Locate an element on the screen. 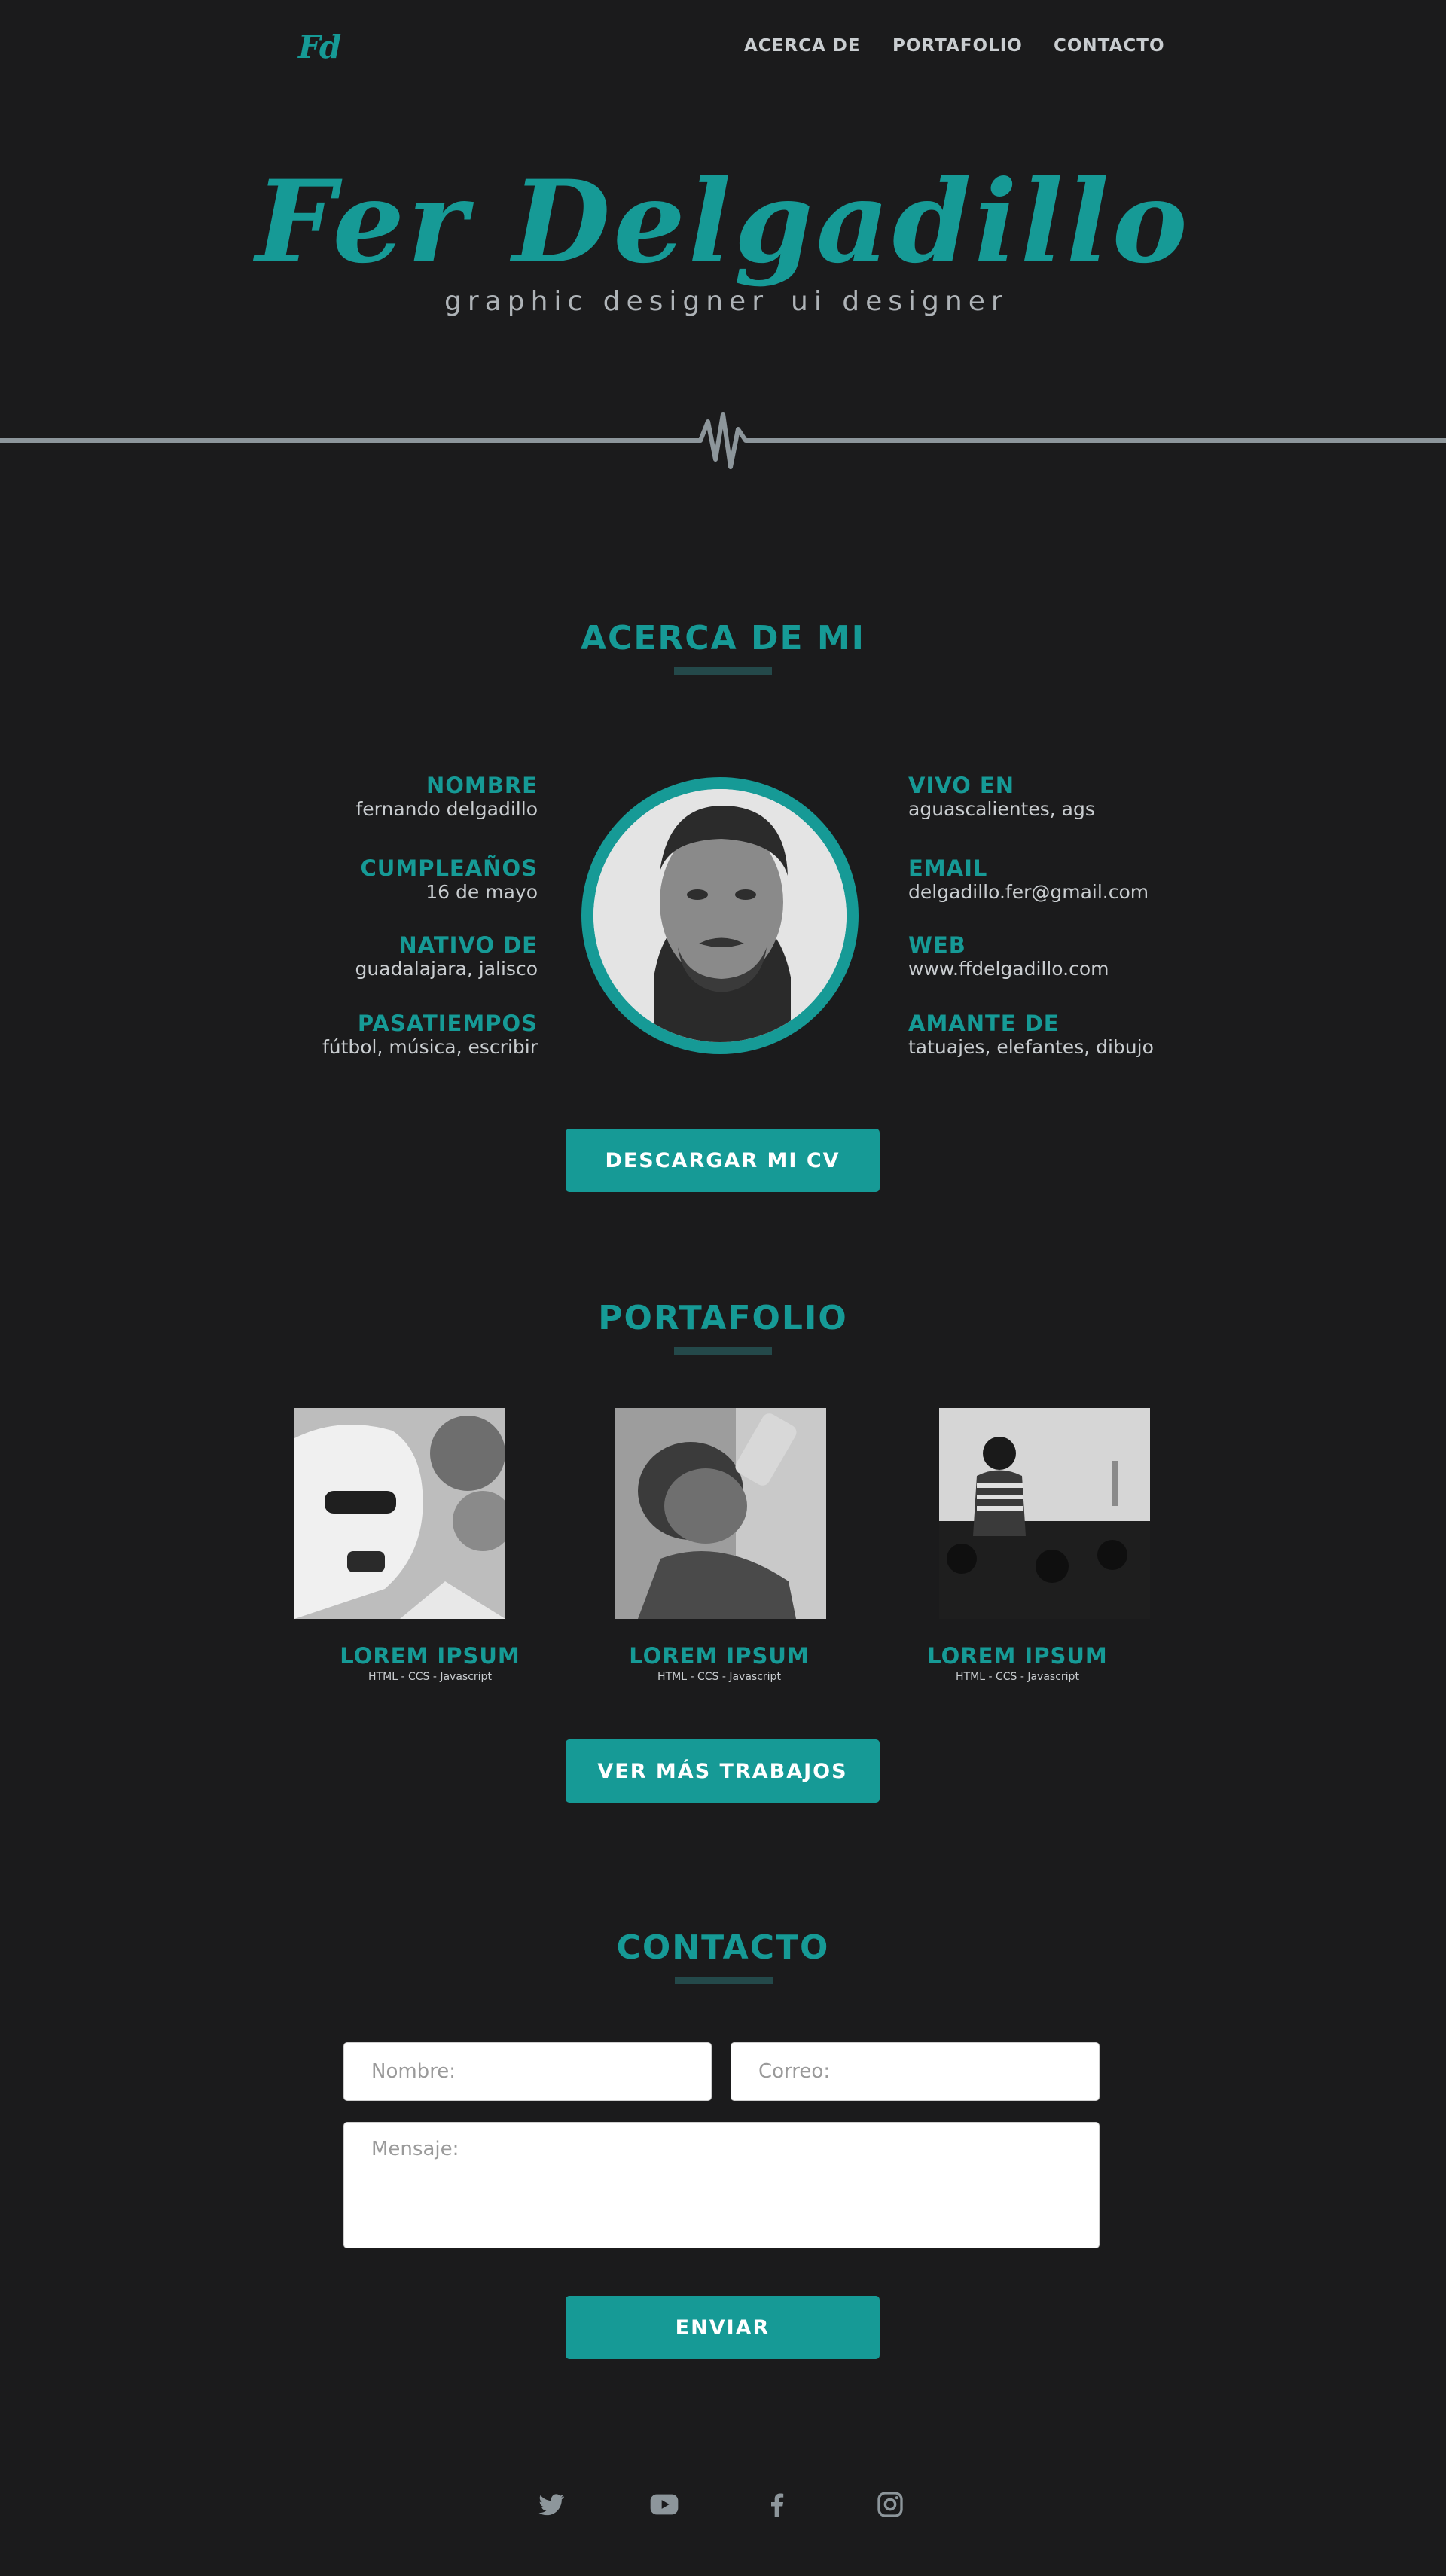 The image size is (1446, 2576). info-value: tatuajes, elefantes, dibujo is located at coordinates (1031, 1047).